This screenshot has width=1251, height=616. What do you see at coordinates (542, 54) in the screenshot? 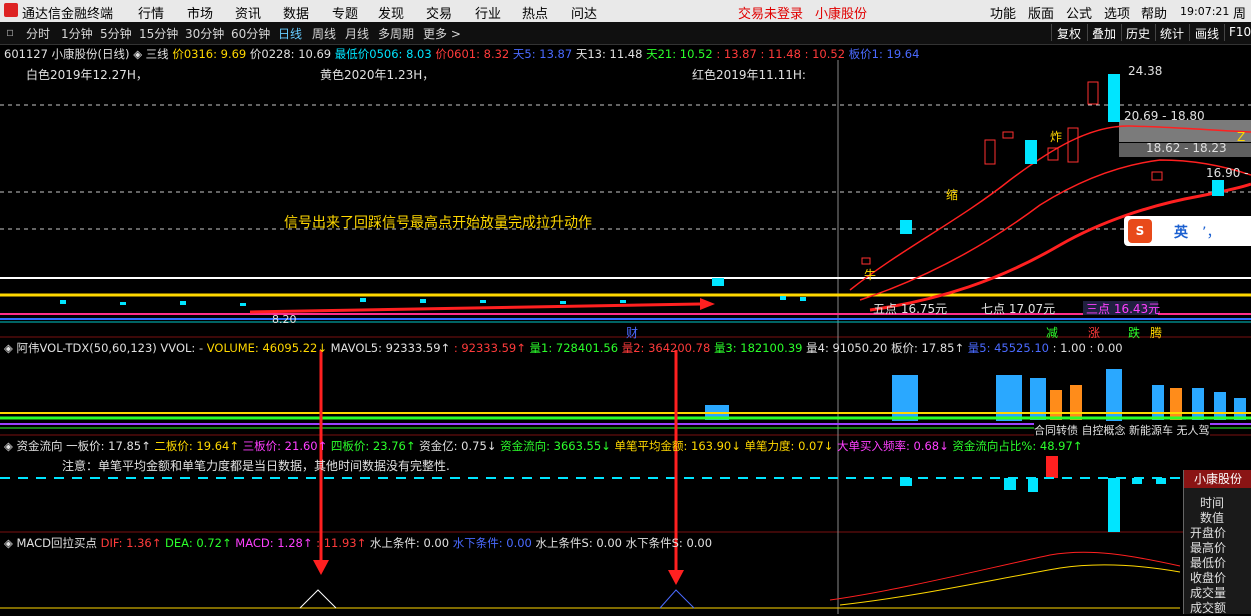
I see `day5: 天5: 13.87` at bounding box center [542, 54].